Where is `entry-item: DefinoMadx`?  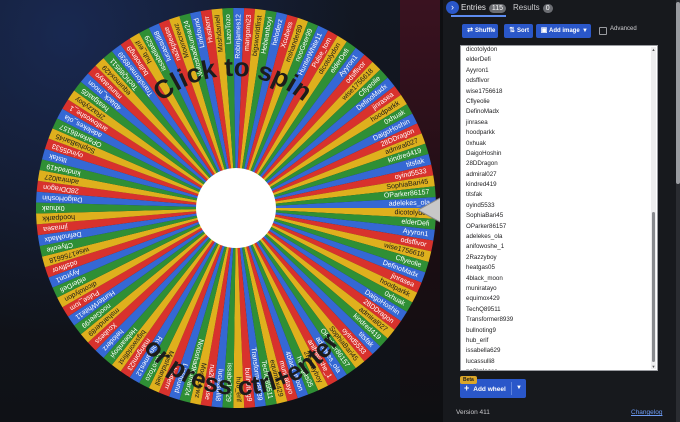 entry-item: DefinoMadx is located at coordinates (483, 112).